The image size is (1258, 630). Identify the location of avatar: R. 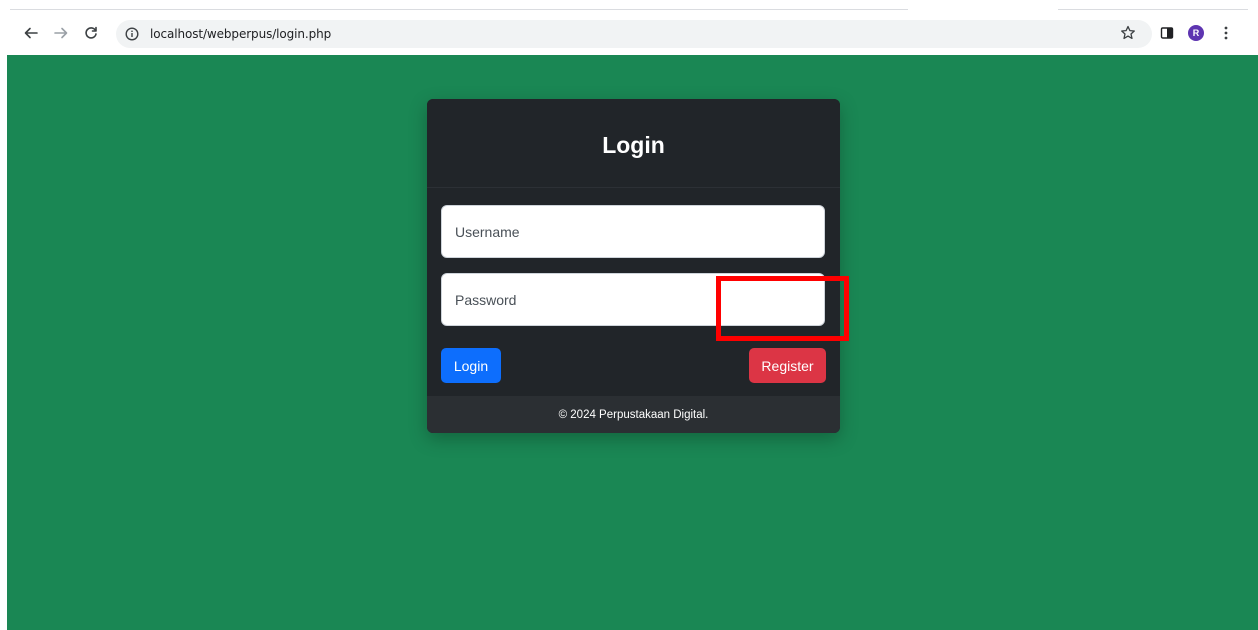
(1196, 33).